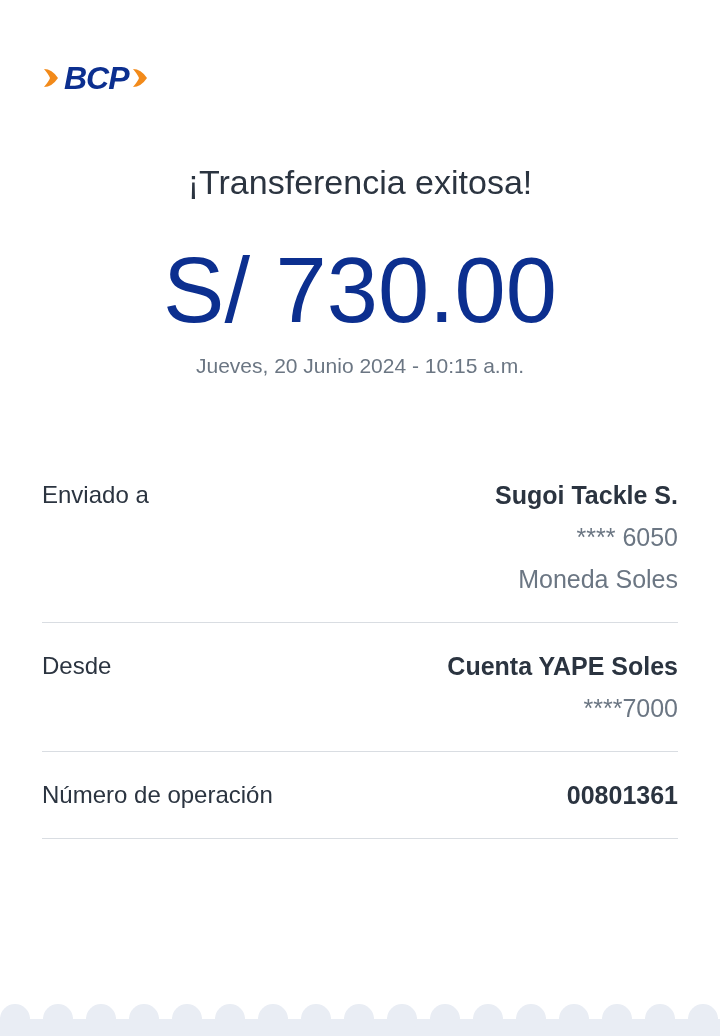  What do you see at coordinates (360, 290) in the screenshot?
I see `amount: S/ 730.00` at bounding box center [360, 290].